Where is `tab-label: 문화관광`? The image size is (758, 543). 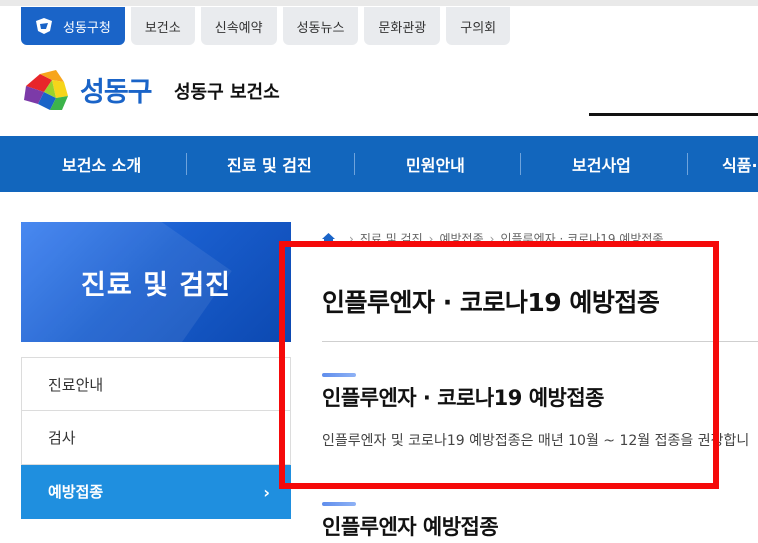 tab-label: 문화관광 is located at coordinates (402, 28).